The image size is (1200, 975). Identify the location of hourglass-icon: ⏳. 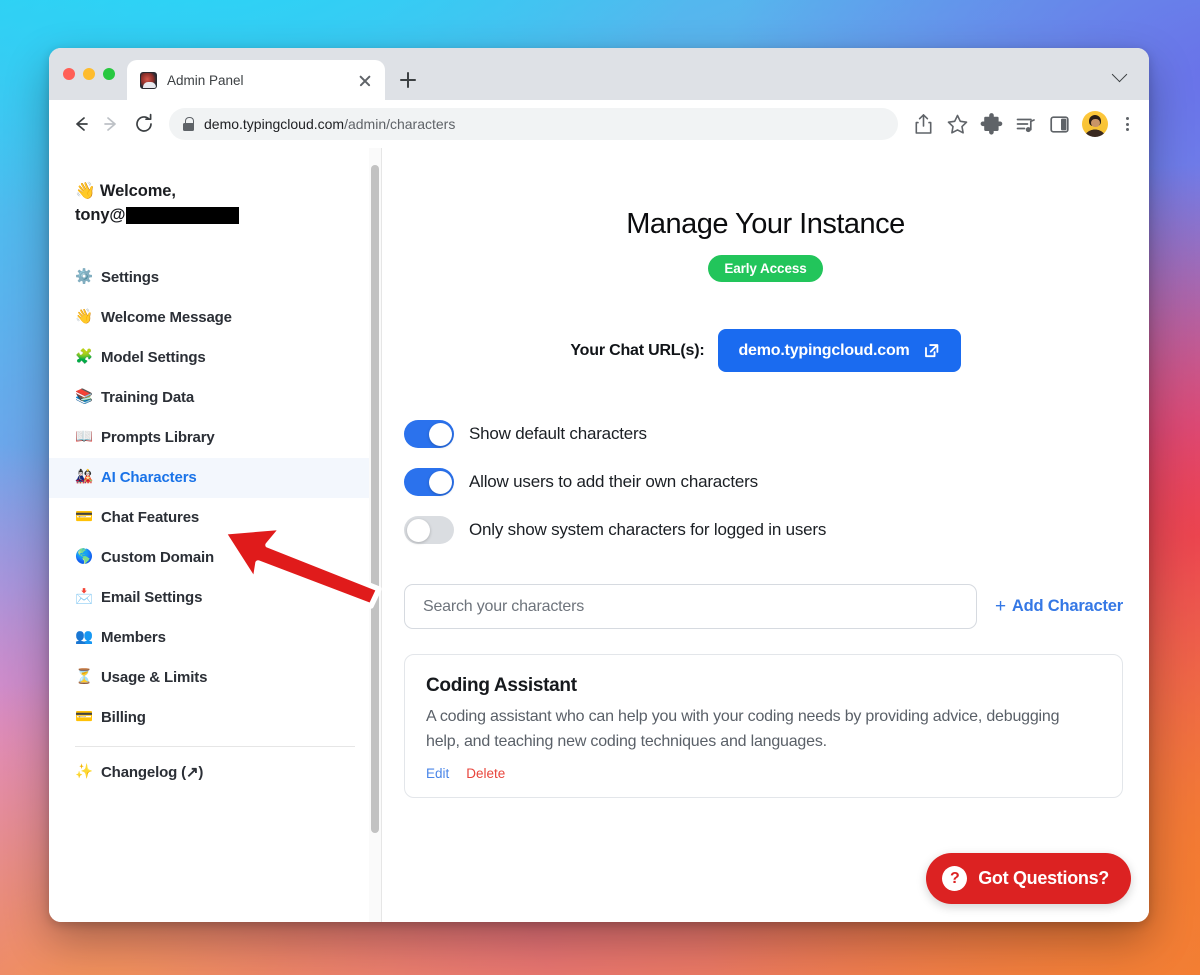
(84, 677).